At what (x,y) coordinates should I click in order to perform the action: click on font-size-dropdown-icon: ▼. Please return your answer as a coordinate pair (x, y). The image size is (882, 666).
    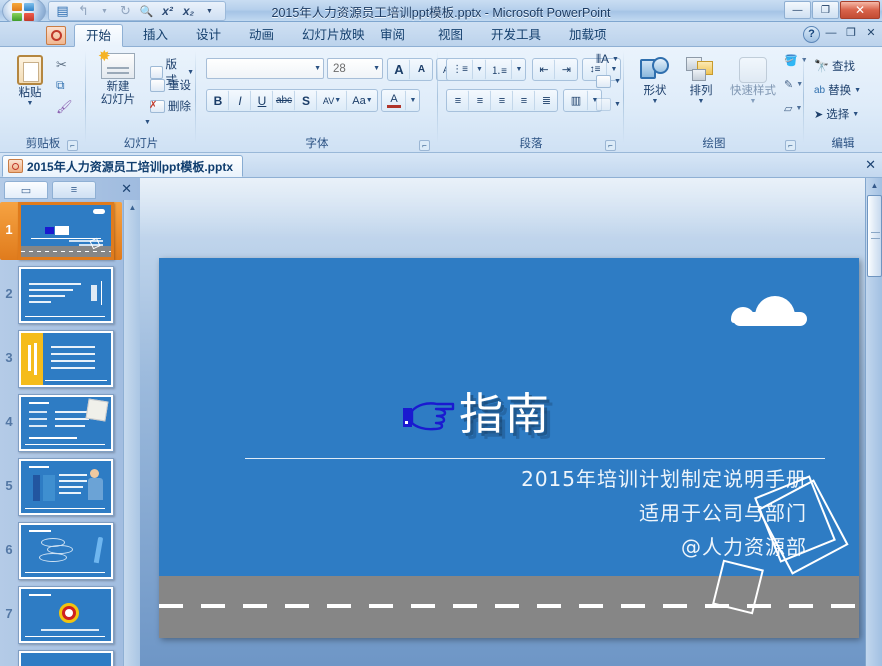
    Looking at the image, I should click on (376, 68).